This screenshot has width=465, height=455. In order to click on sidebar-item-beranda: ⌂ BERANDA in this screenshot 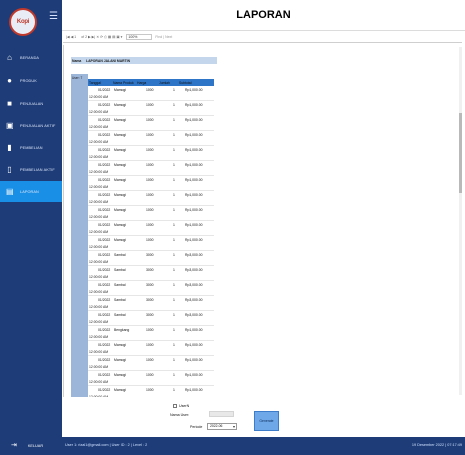, I will do `click(31, 57)`.